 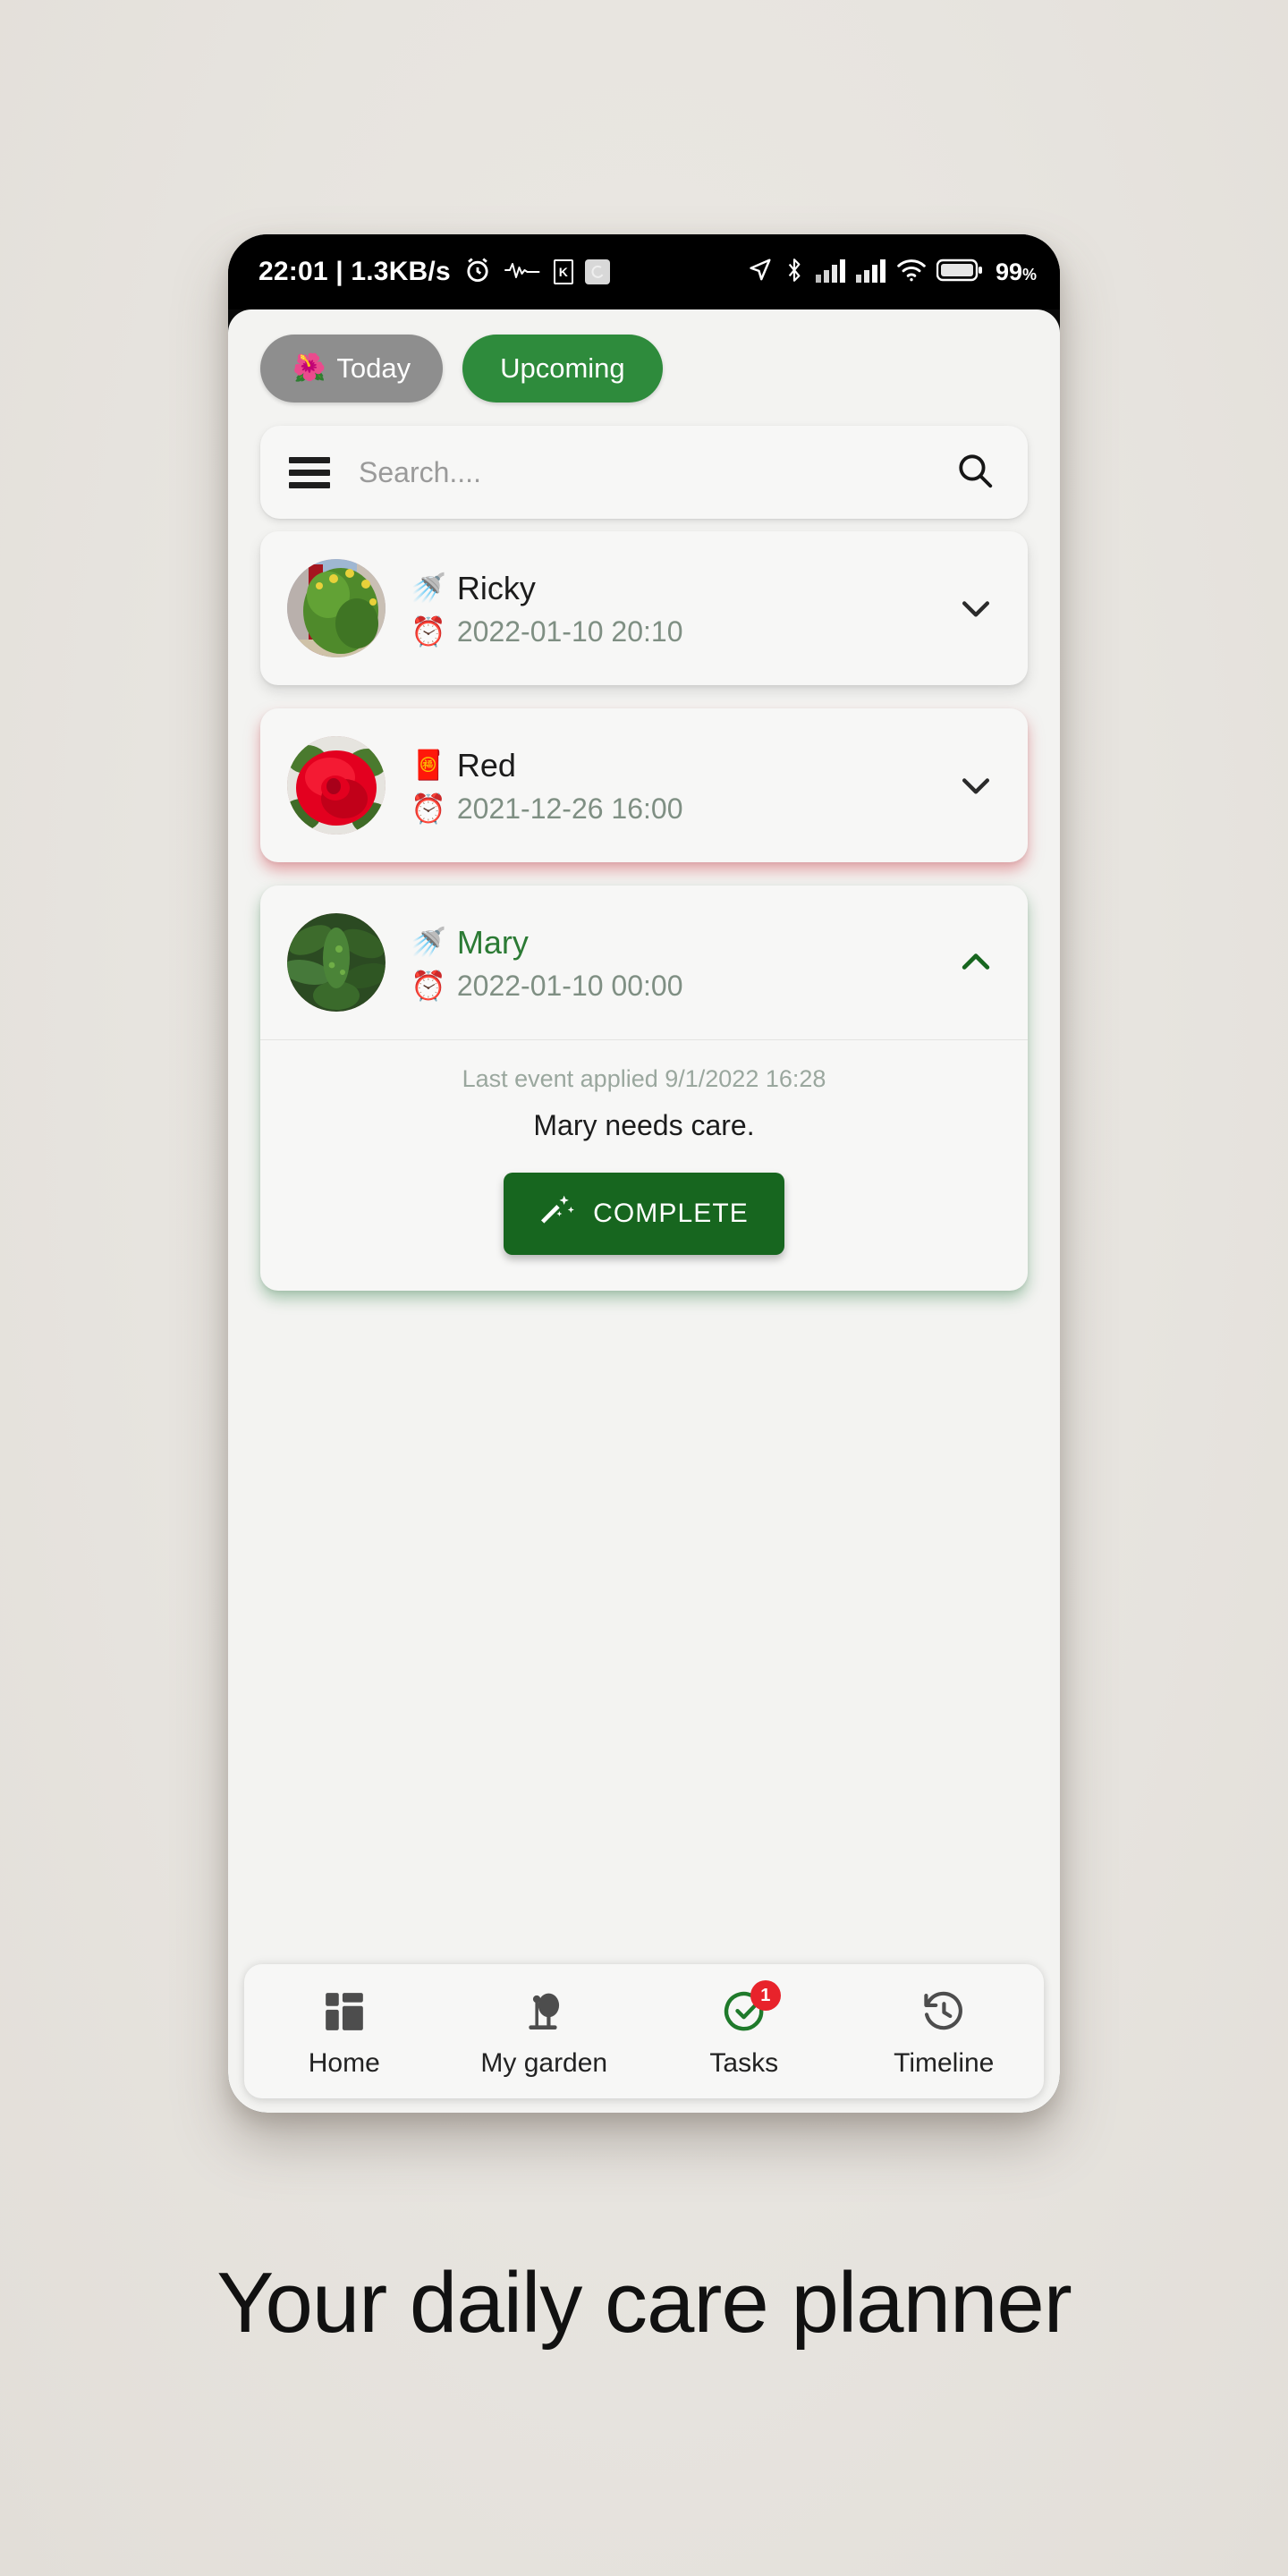 I want to click on task-card: 🚿 Ricky ⏰ 2022-01-10 20:10, so click(x=644, y=608).